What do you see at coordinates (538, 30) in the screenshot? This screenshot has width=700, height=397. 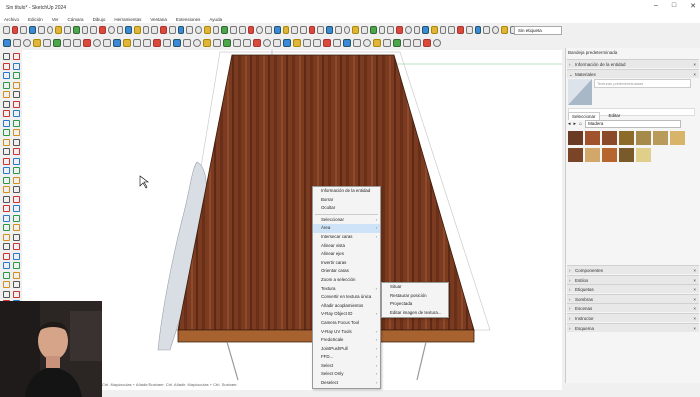 I see `tag-selector: Sin etiqueta` at bounding box center [538, 30].